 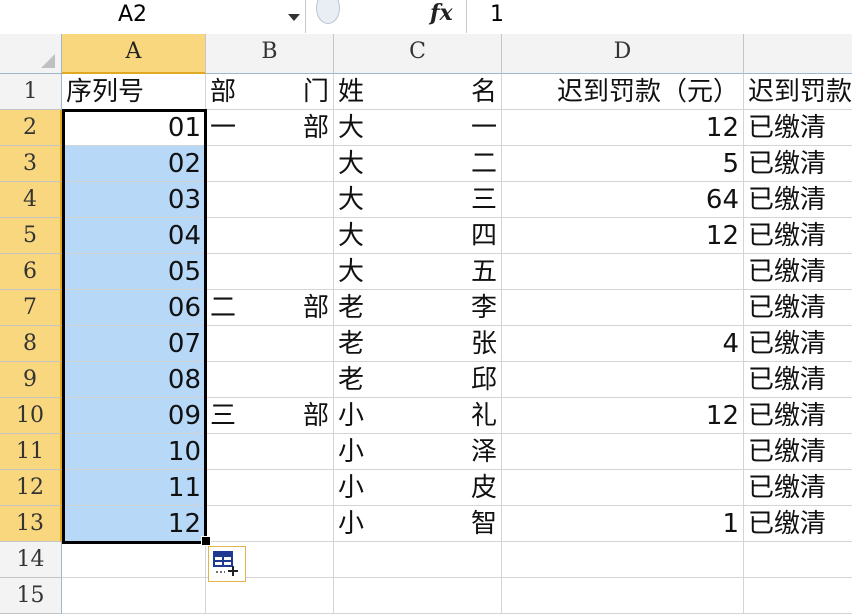 What do you see at coordinates (623, 416) in the screenshot?
I see `cell-d10: 12` at bounding box center [623, 416].